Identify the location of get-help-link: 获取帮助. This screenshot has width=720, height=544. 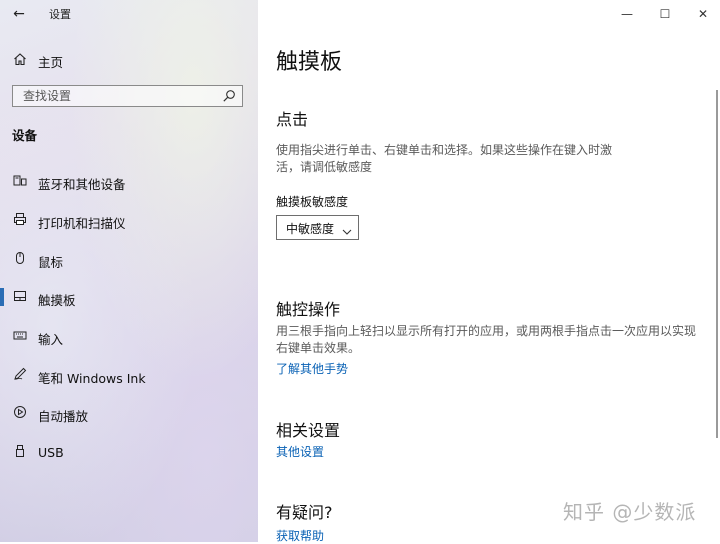
(300, 535).